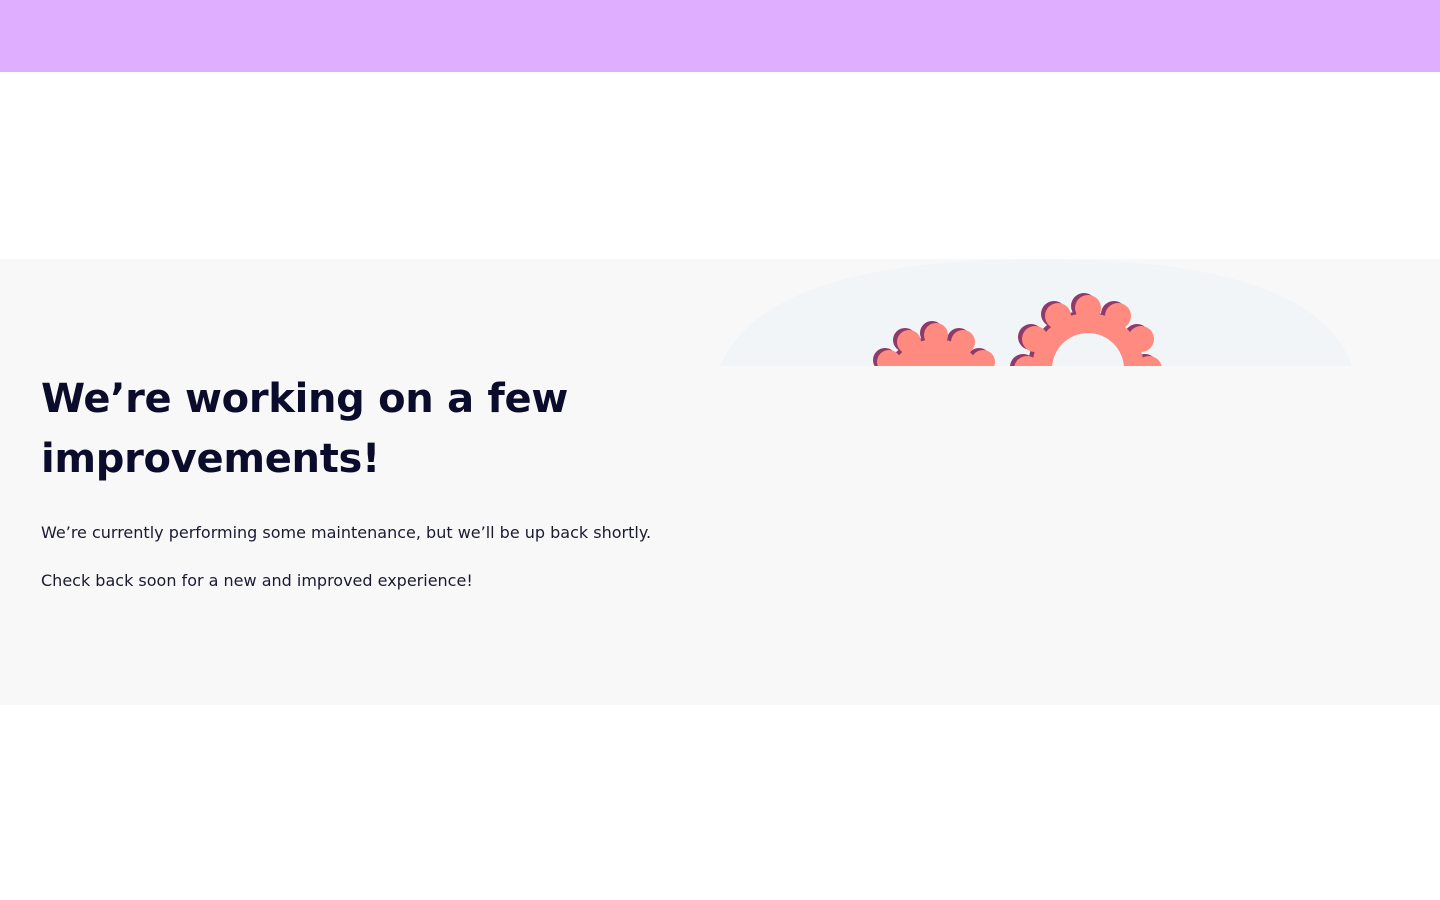  I want to click on maintenance-headline: We’re working on a few improvements!, so click(304, 429).